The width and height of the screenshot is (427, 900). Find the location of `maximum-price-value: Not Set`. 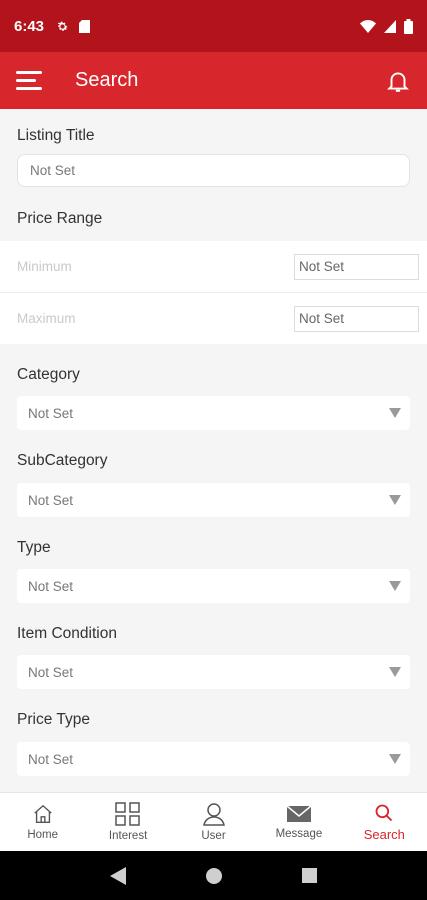

maximum-price-value: Not Set is located at coordinates (322, 318).